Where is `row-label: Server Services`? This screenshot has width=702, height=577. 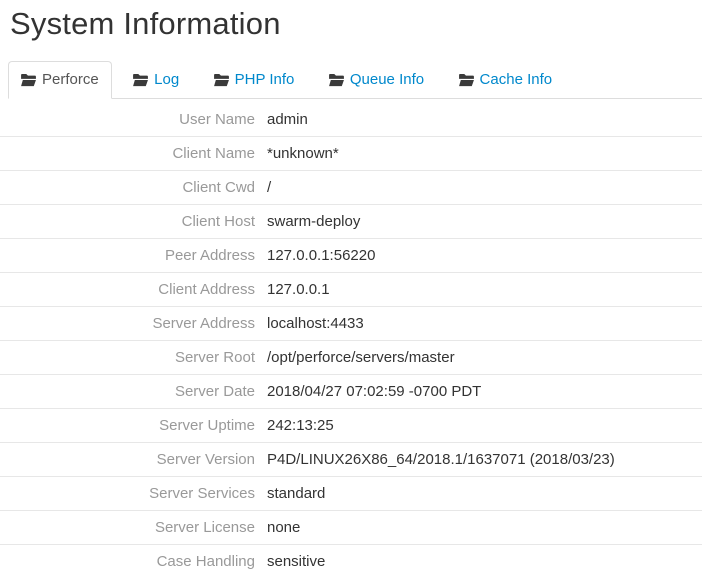 row-label: Server Services is located at coordinates (127, 493).